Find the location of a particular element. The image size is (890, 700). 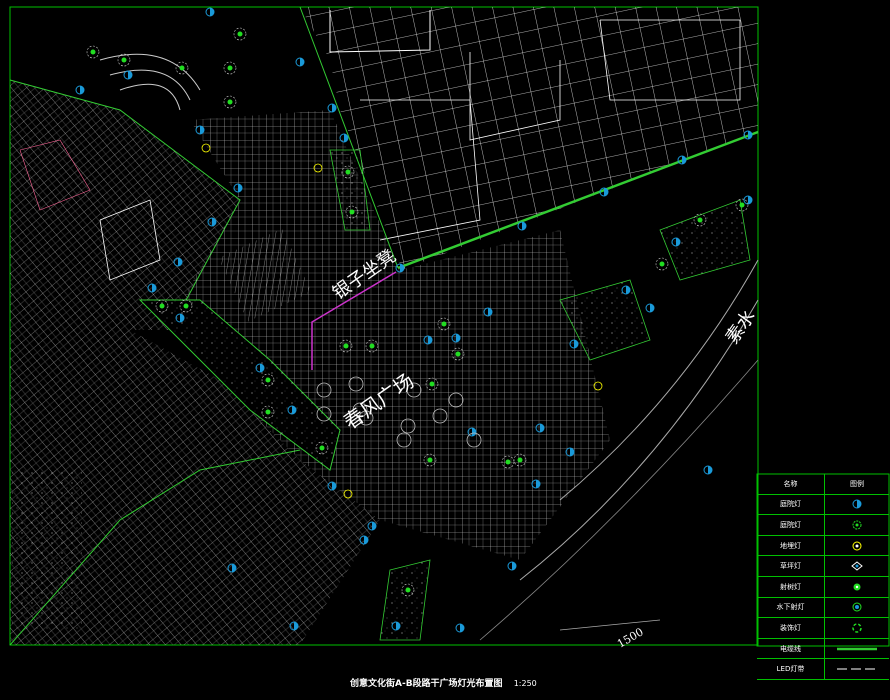

led-strip-icon is located at coordinates (857, 669).